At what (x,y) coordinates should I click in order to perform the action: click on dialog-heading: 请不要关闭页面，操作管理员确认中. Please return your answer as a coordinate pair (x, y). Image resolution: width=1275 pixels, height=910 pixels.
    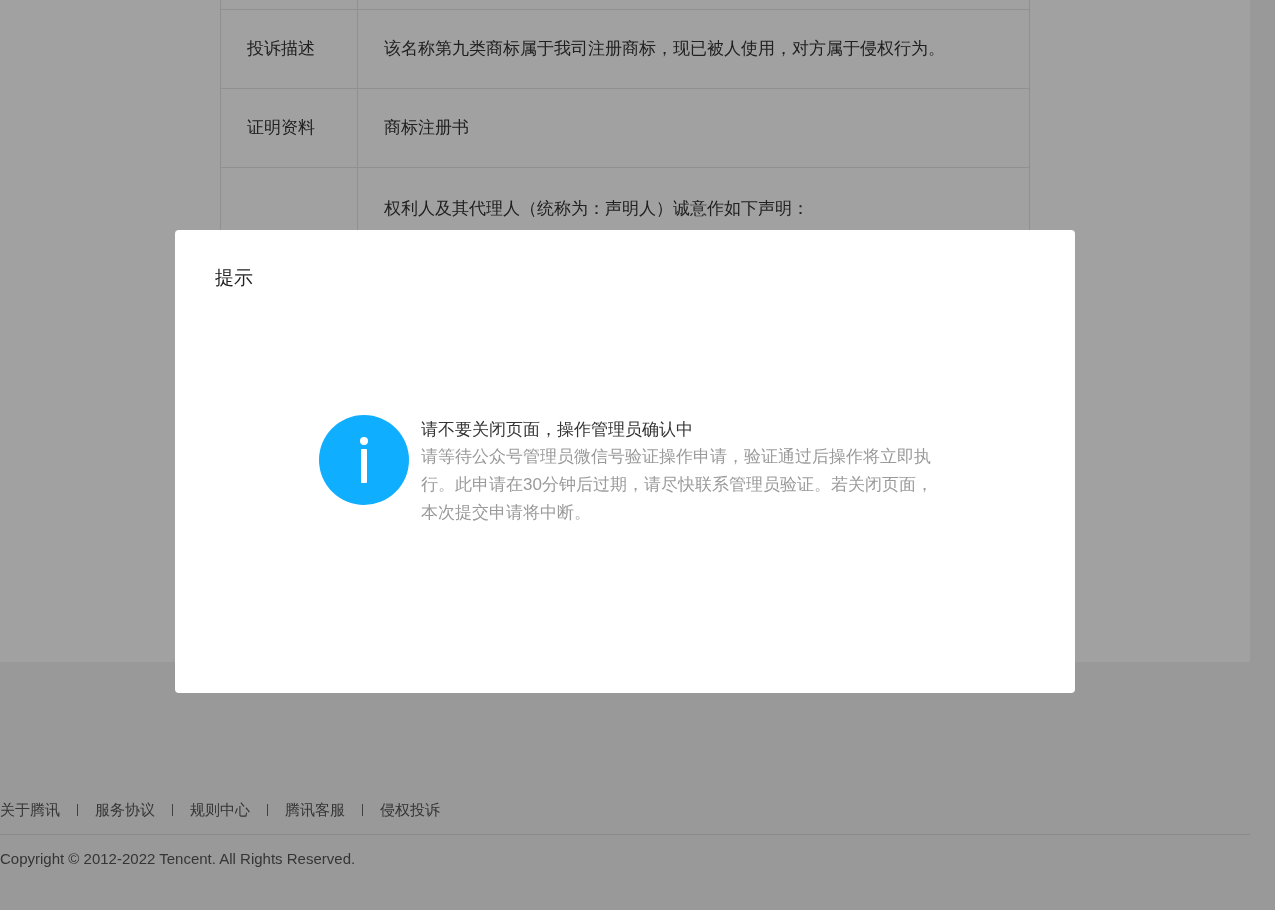
    Looking at the image, I should click on (557, 429).